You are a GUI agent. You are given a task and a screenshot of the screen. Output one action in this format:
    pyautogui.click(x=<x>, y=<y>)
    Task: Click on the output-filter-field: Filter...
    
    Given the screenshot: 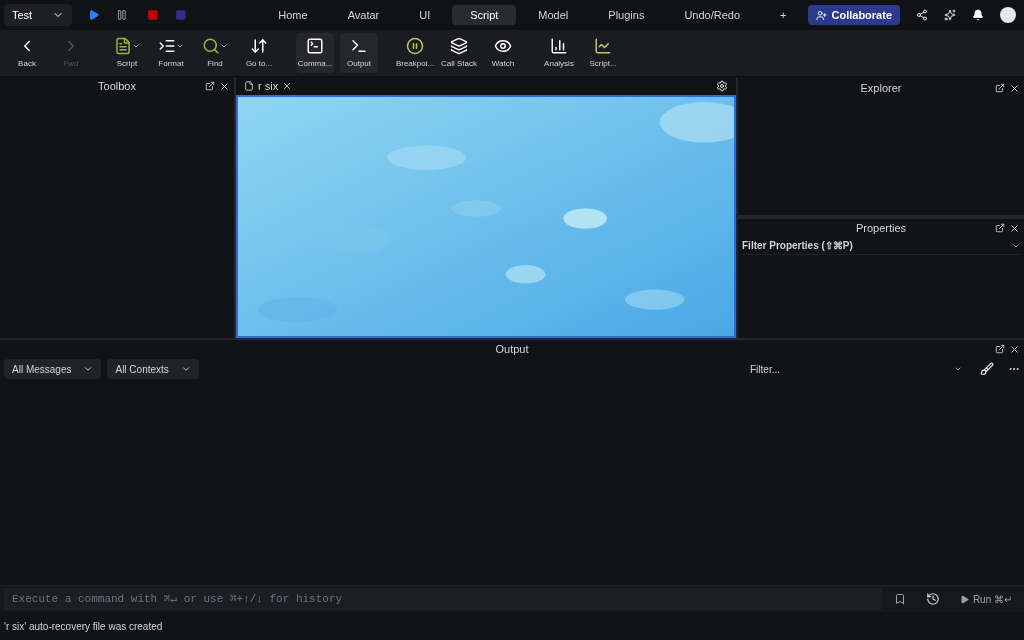 What is the action you would take?
    pyautogui.click(x=856, y=369)
    